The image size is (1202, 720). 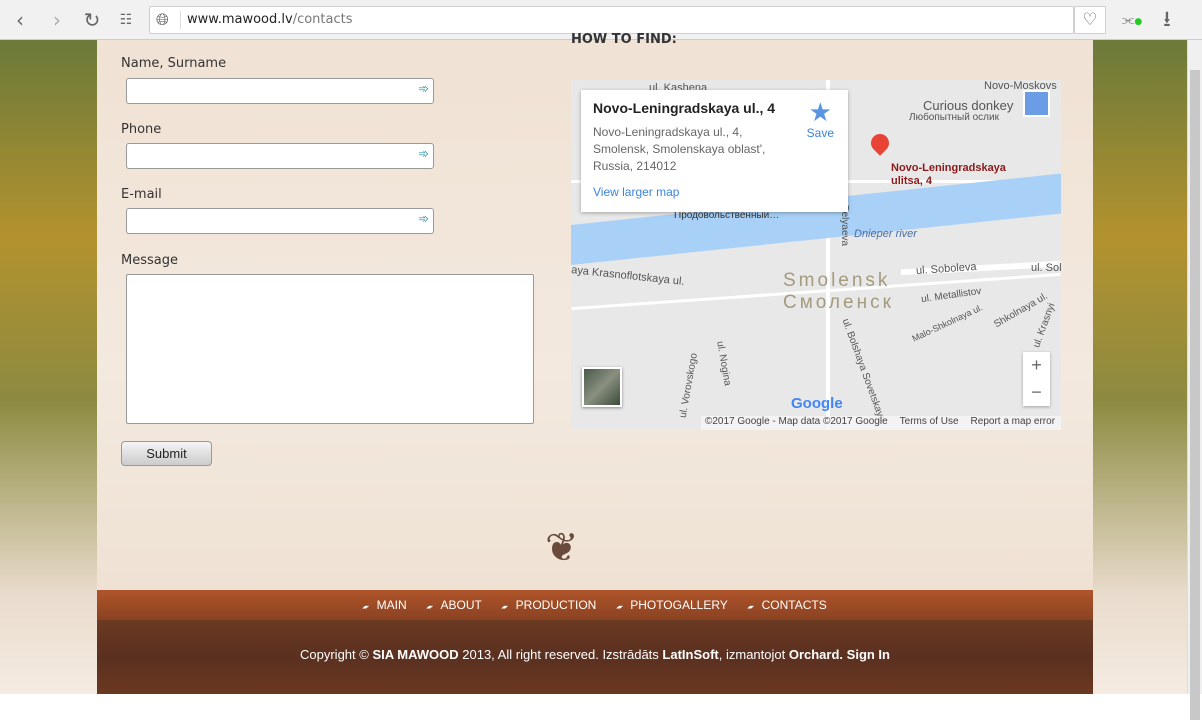 What do you see at coordinates (1036, 392) in the screenshot?
I see `zoom-out-button: −` at bounding box center [1036, 392].